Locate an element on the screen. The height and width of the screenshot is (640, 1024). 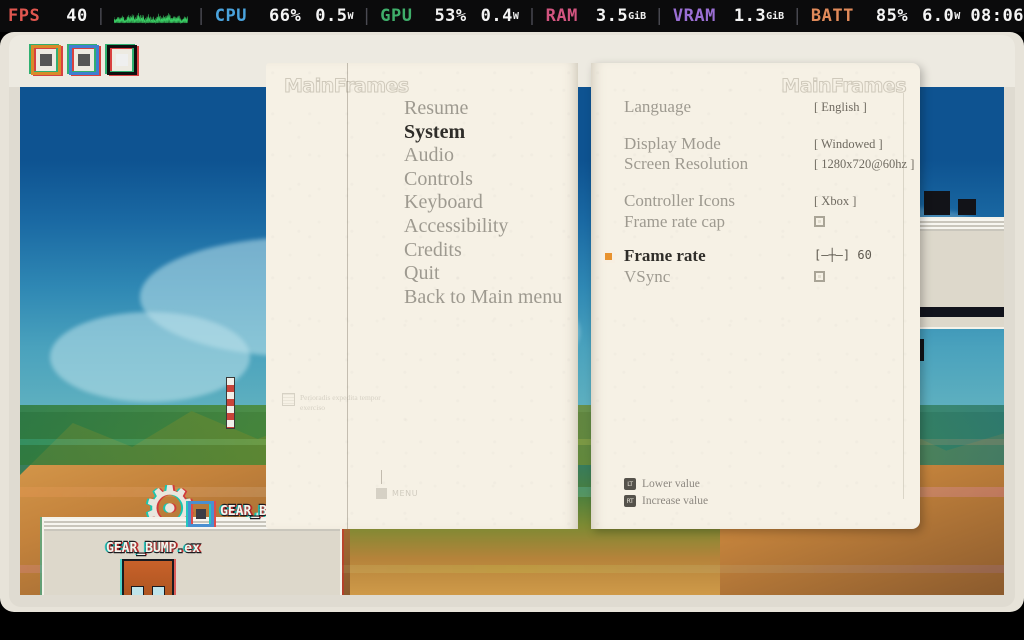
setting-value-frame-rate-cap is located at coordinates (819, 222).